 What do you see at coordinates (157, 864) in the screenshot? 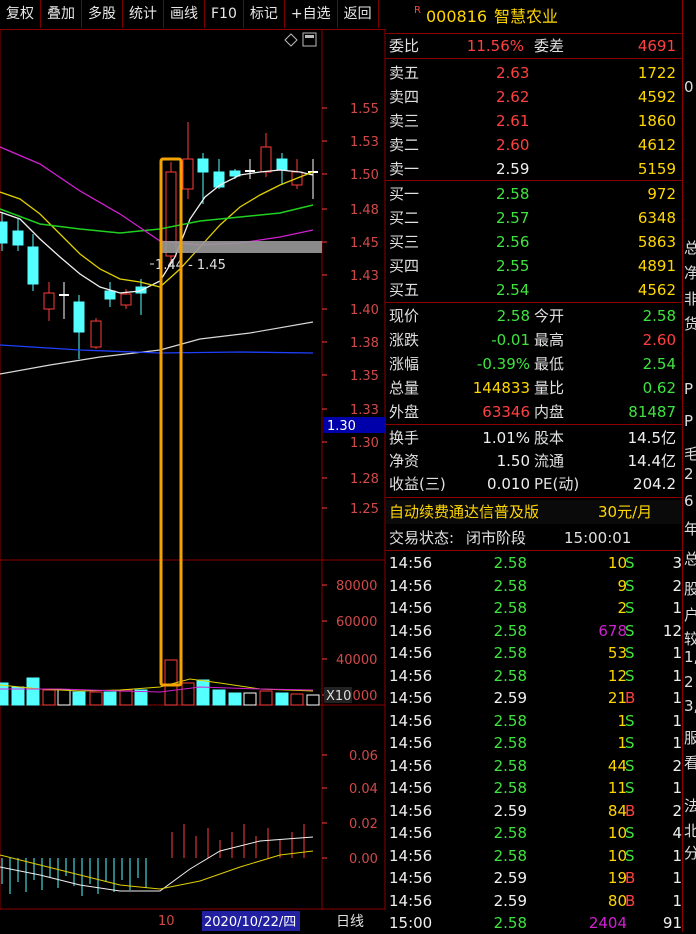
I see `dif-line` at bounding box center [157, 864].